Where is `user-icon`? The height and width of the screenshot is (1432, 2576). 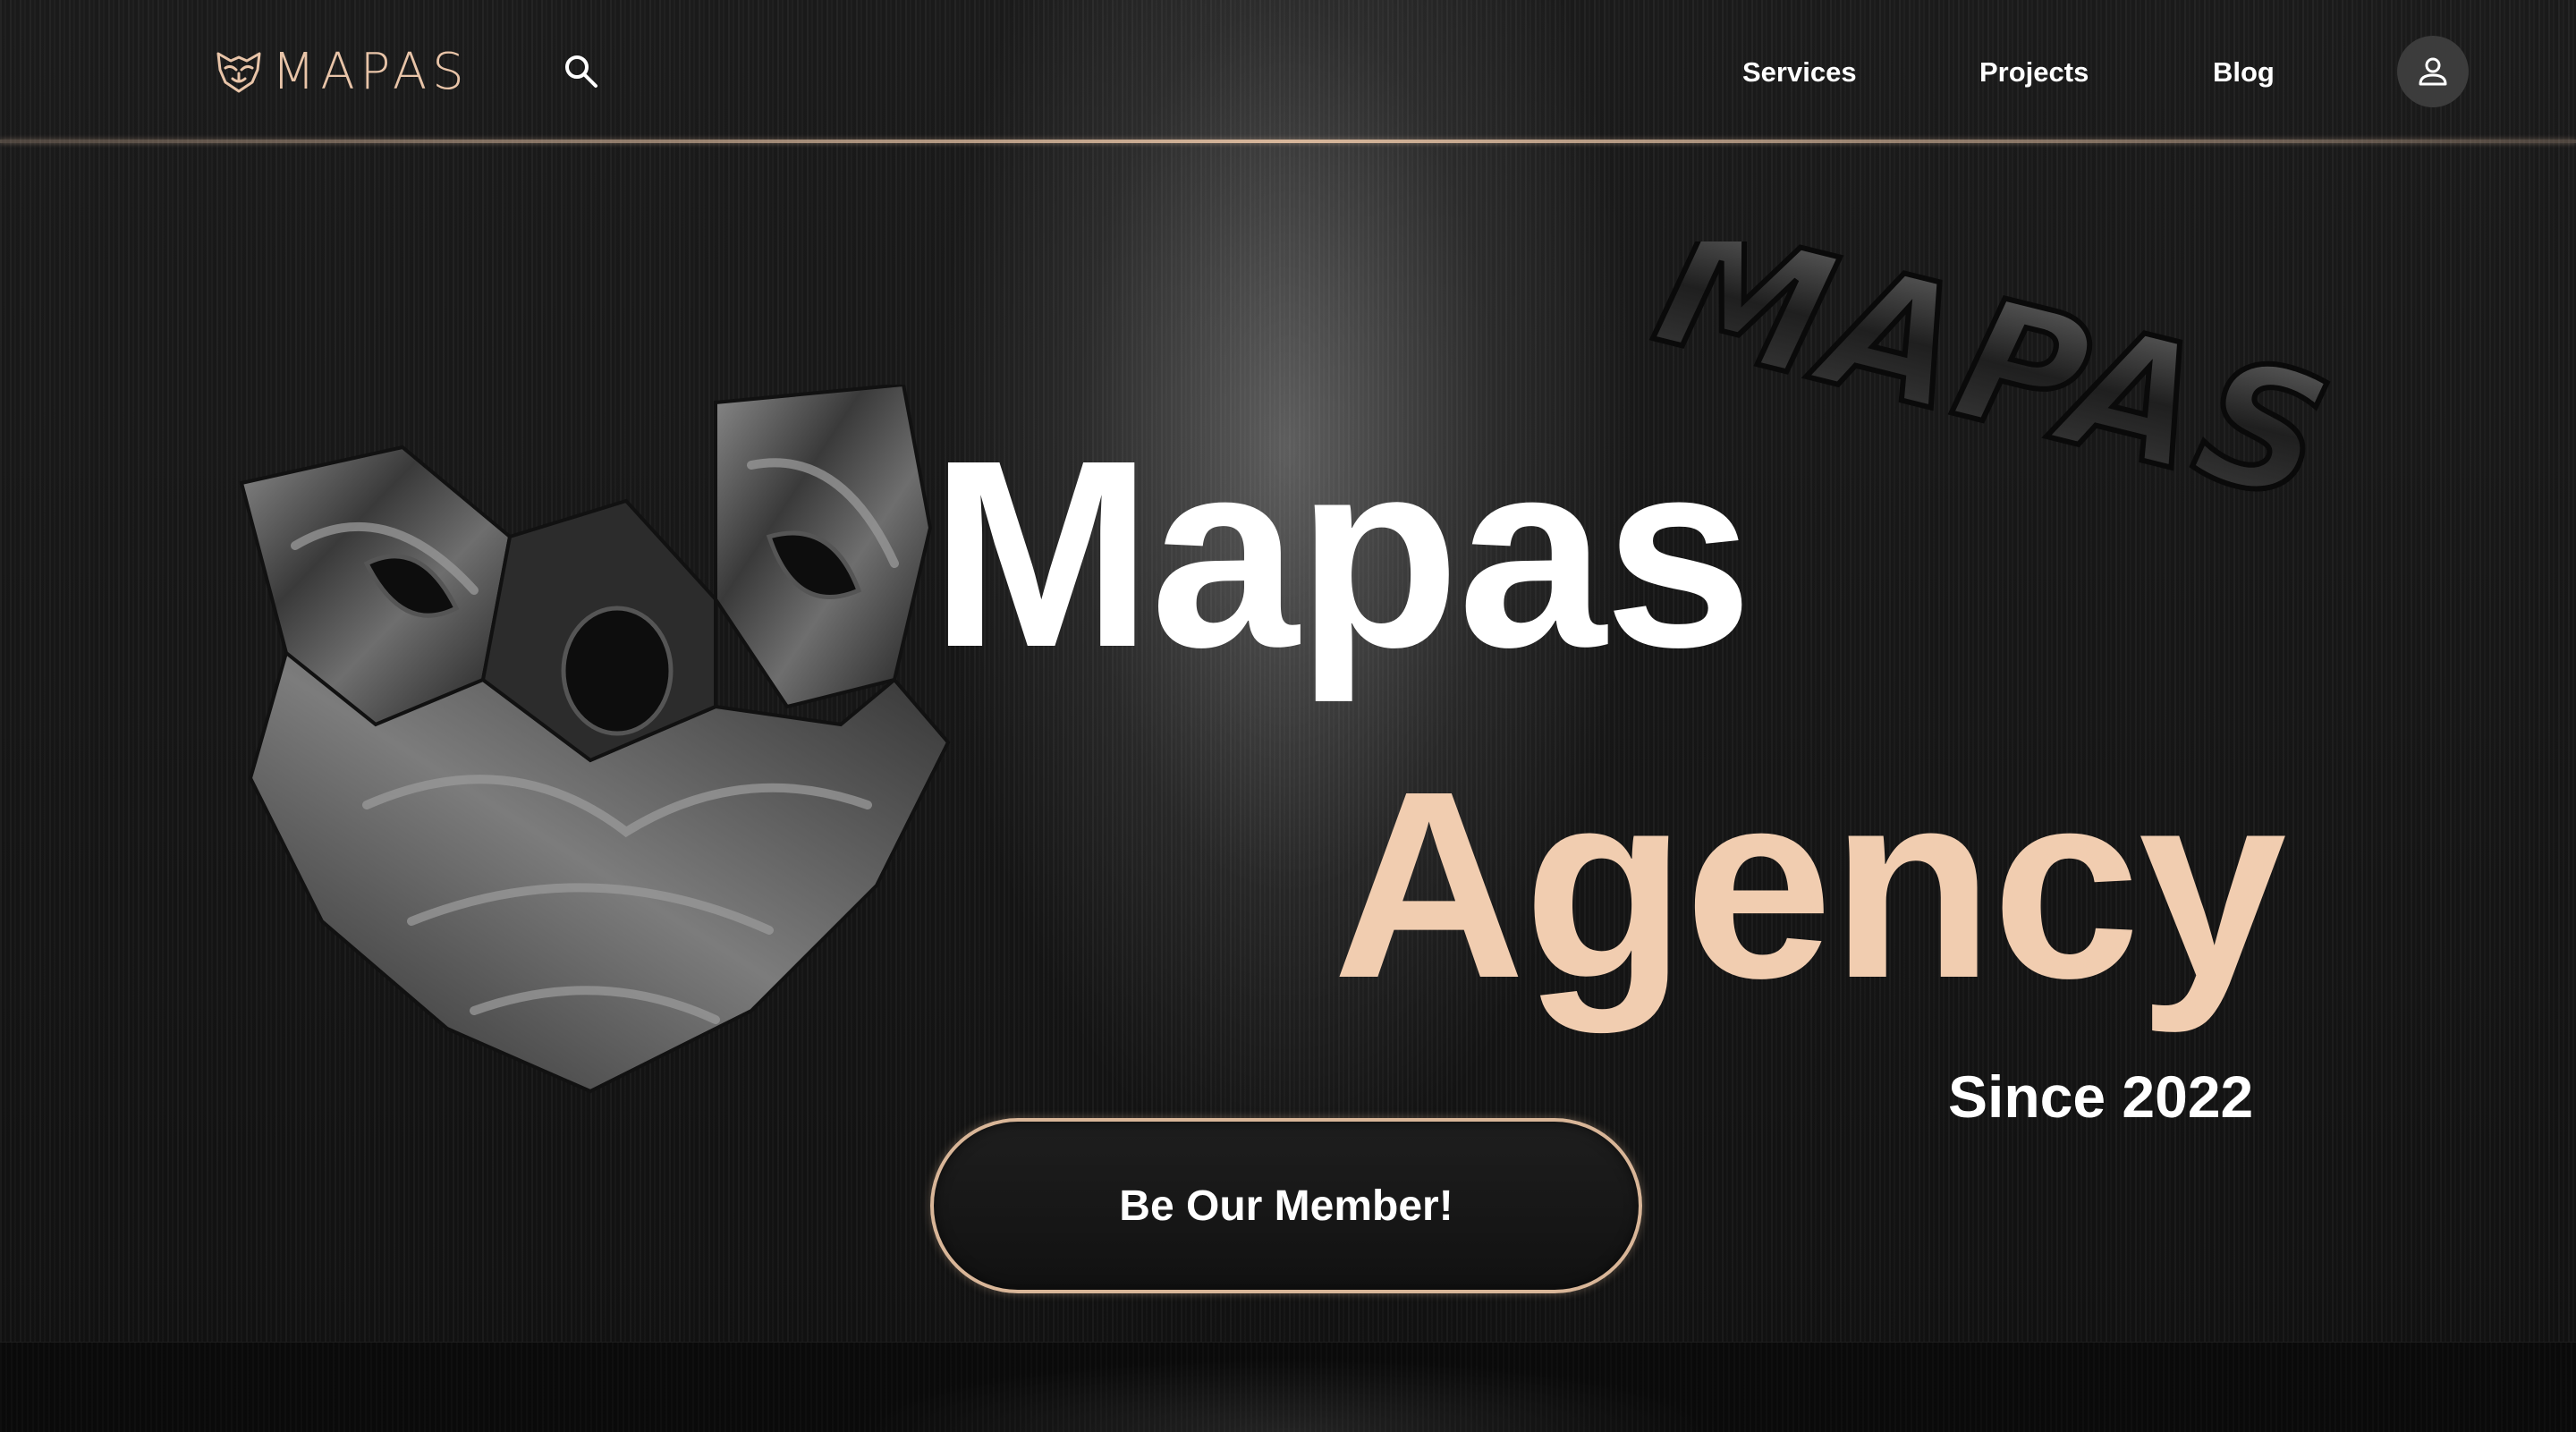 user-icon is located at coordinates (2433, 71).